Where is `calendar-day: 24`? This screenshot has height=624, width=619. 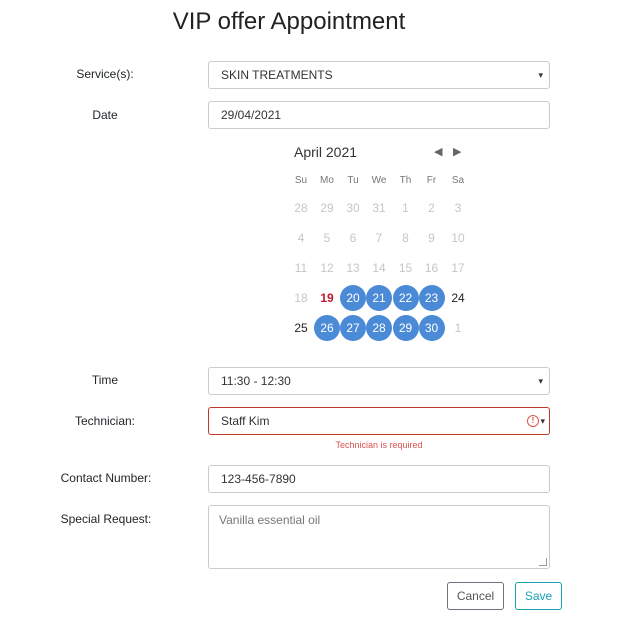 calendar-day: 24 is located at coordinates (458, 297).